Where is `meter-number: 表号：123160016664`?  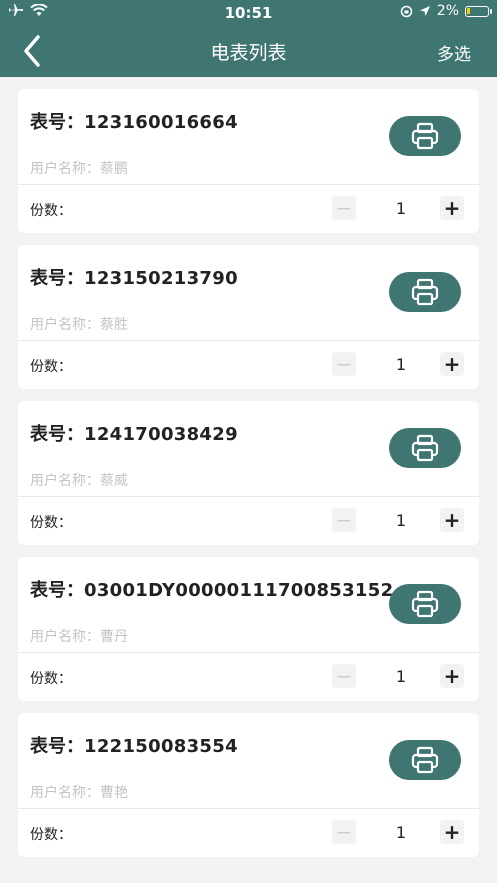 meter-number: 表号：123160016664 is located at coordinates (134, 121).